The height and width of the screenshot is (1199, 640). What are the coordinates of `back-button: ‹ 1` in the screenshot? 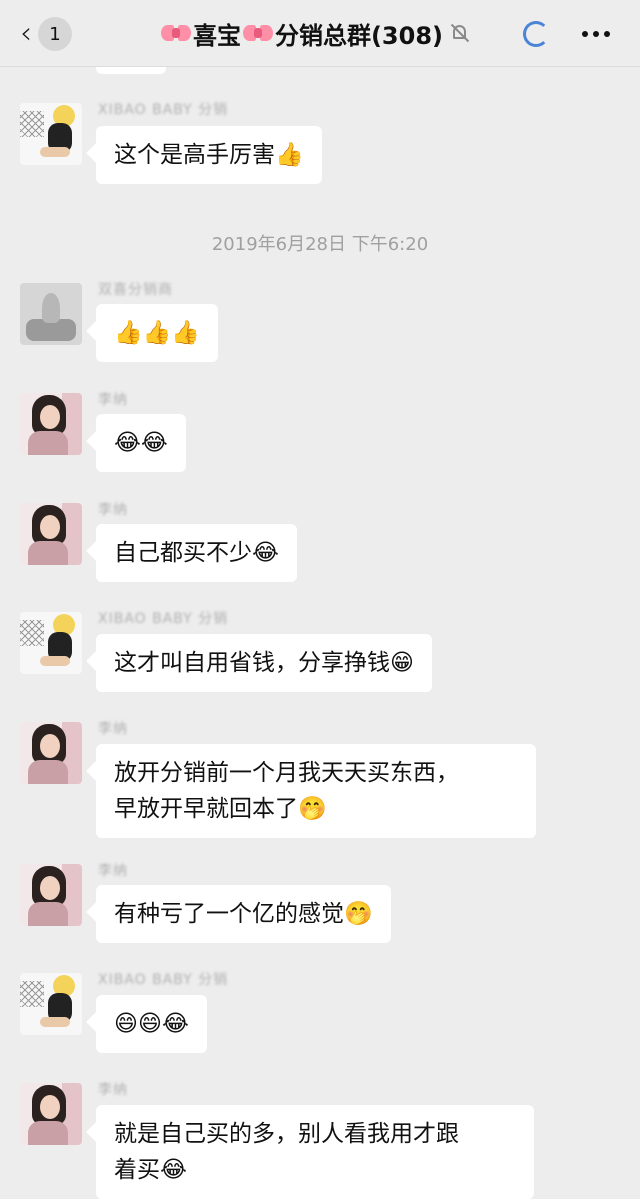 It's located at (55, 34).